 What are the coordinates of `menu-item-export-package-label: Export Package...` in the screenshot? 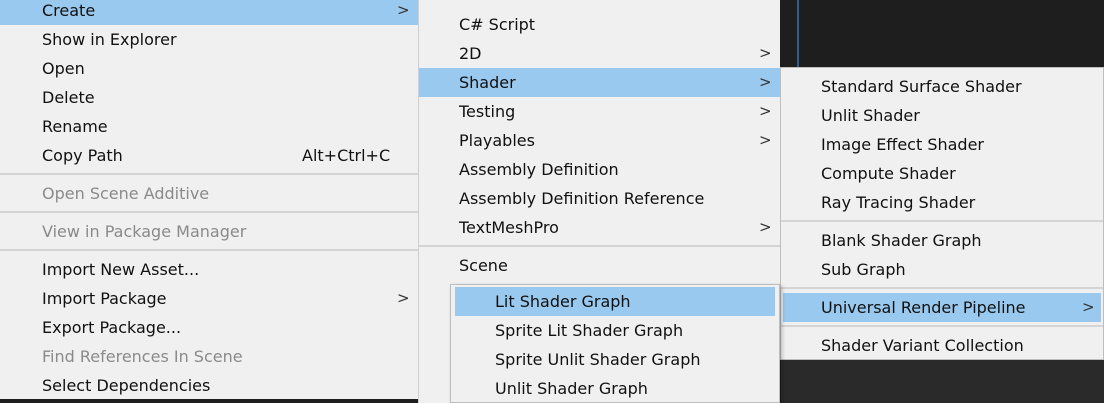 It's located at (112, 327).